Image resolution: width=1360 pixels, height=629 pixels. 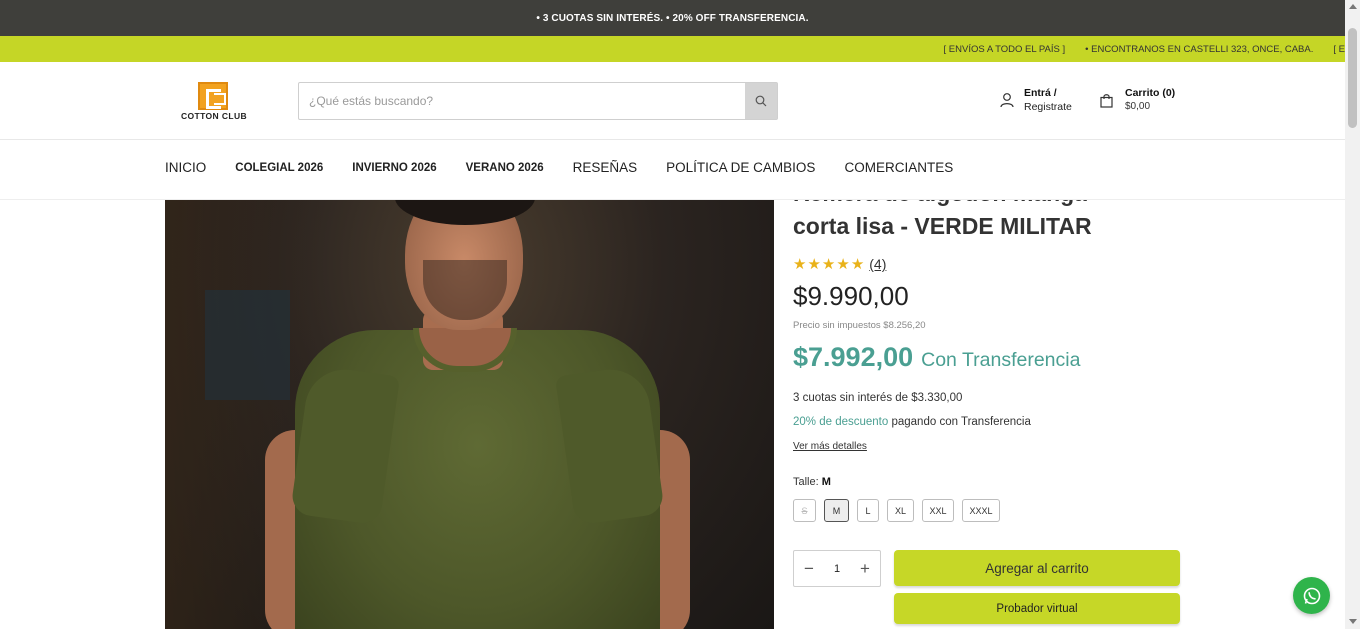 What do you see at coordinates (830, 446) in the screenshot?
I see `more-details-link: Ver más detalles` at bounding box center [830, 446].